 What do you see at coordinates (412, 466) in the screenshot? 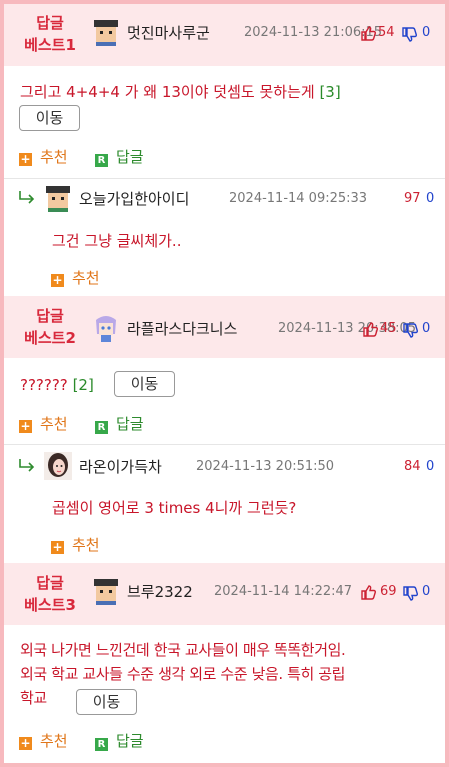
I see `reply-upvote-count: 84` at bounding box center [412, 466].